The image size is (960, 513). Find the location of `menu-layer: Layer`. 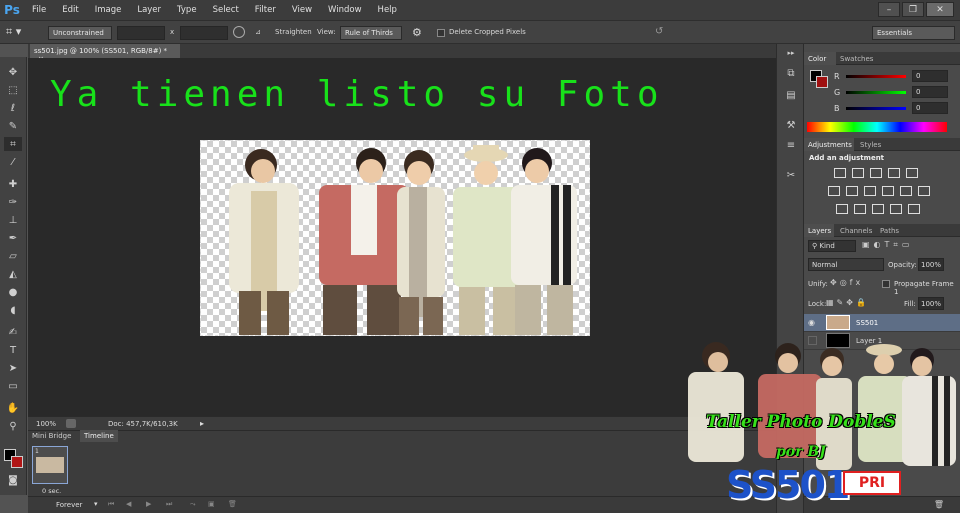

menu-layer: Layer is located at coordinates (149, 10).